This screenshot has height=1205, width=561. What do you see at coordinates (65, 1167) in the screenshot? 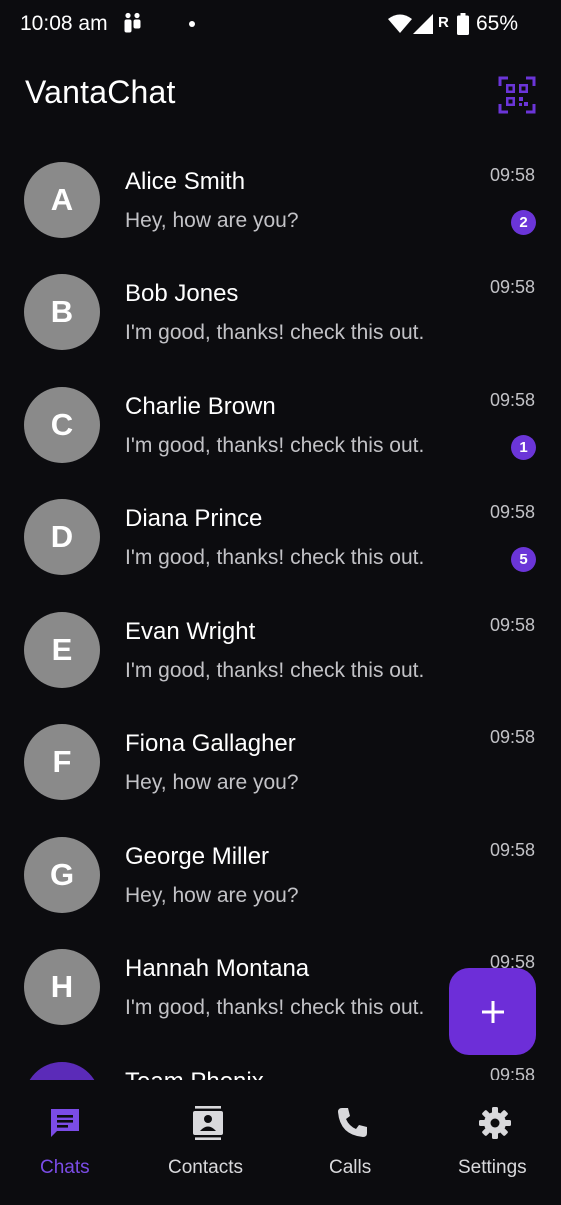
I see `nav-label: Chats` at bounding box center [65, 1167].